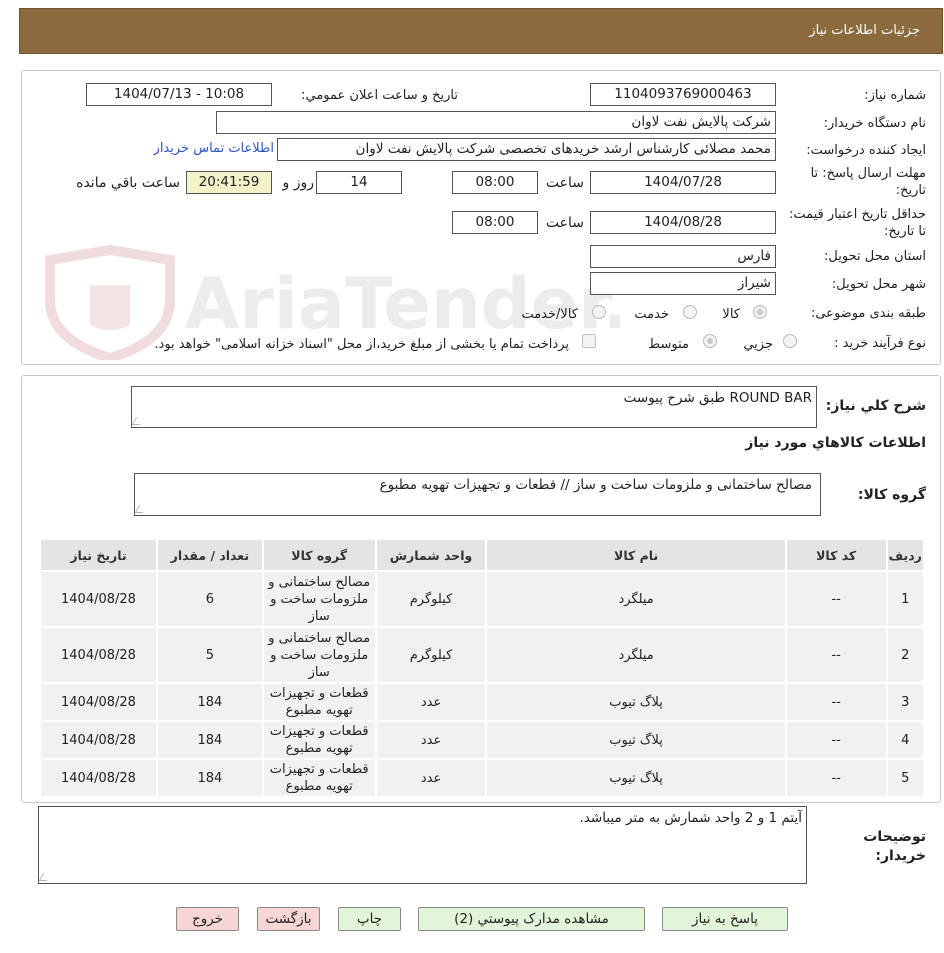  I want to click on price-validity-time-field: 08:00, so click(495, 222).